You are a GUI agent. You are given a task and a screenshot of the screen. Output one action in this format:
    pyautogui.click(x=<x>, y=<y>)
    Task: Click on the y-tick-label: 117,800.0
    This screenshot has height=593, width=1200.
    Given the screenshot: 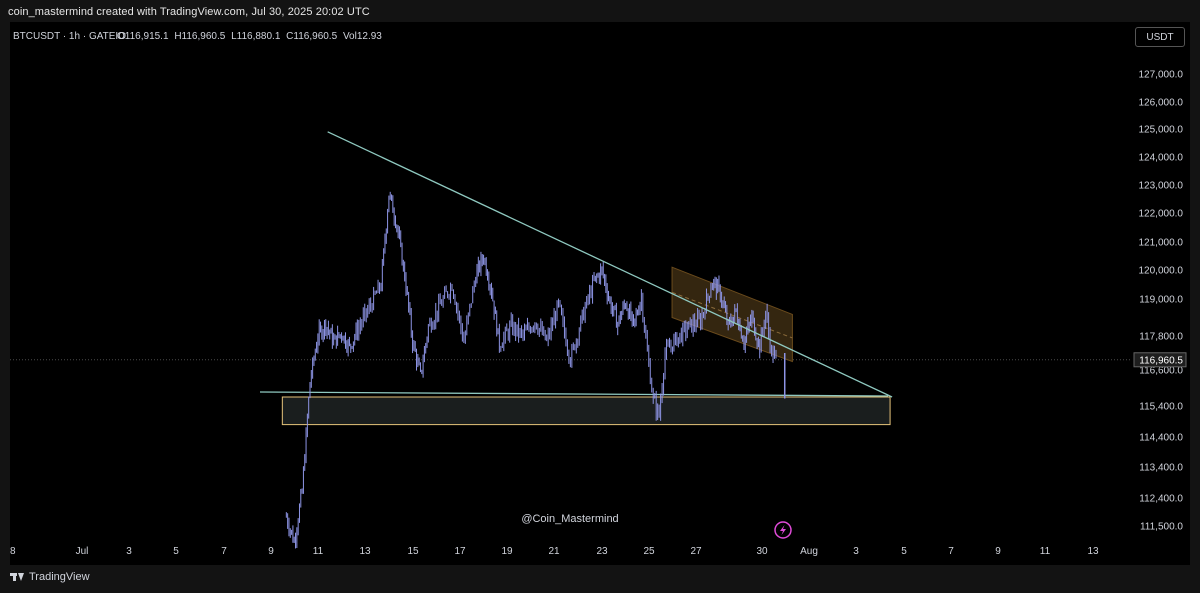 What is the action you would take?
    pyautogui.click(x=1161, y=337)
    